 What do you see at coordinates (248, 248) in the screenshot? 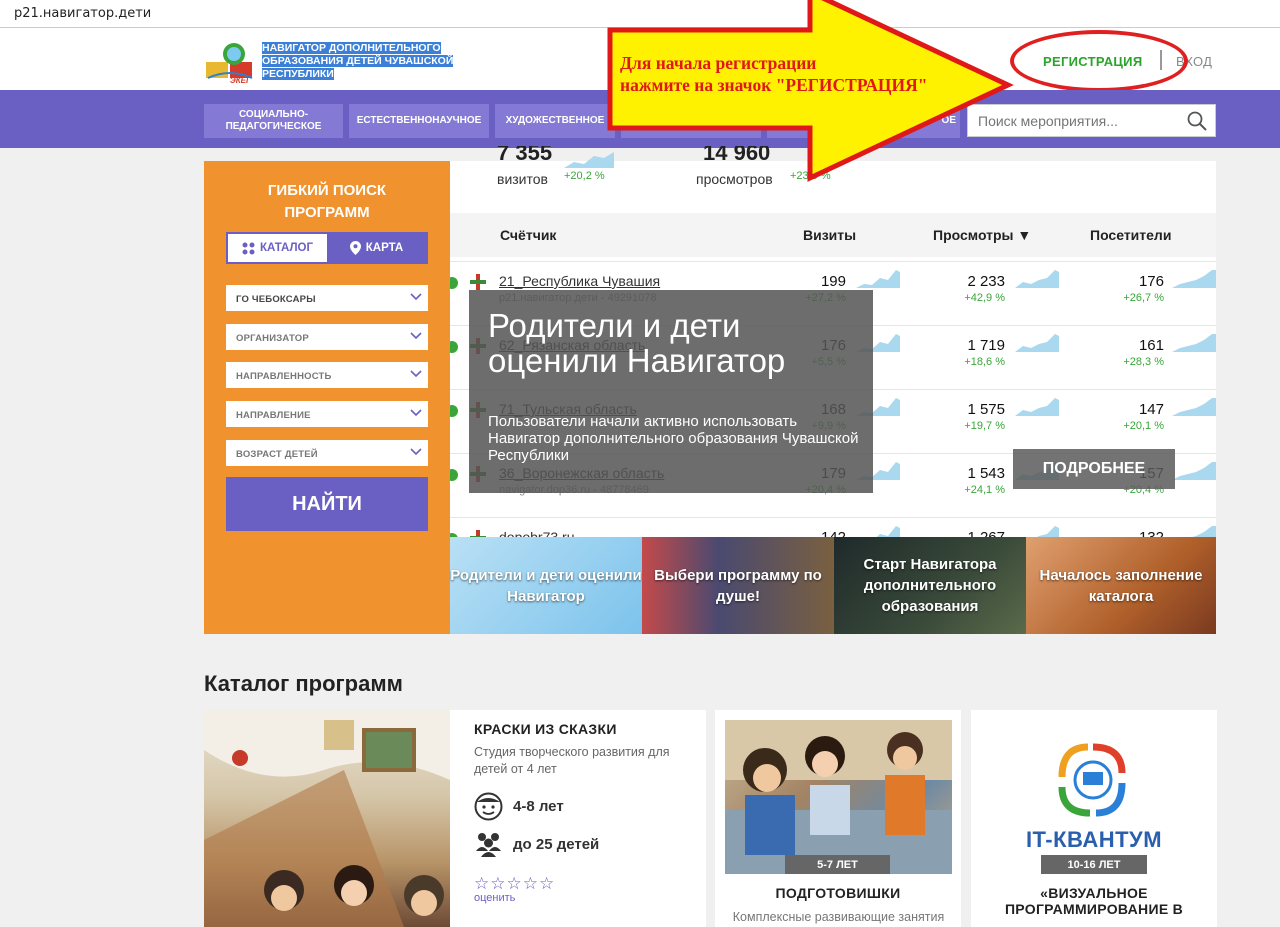
I see `grid-icon` at bounding box center [248, 248].